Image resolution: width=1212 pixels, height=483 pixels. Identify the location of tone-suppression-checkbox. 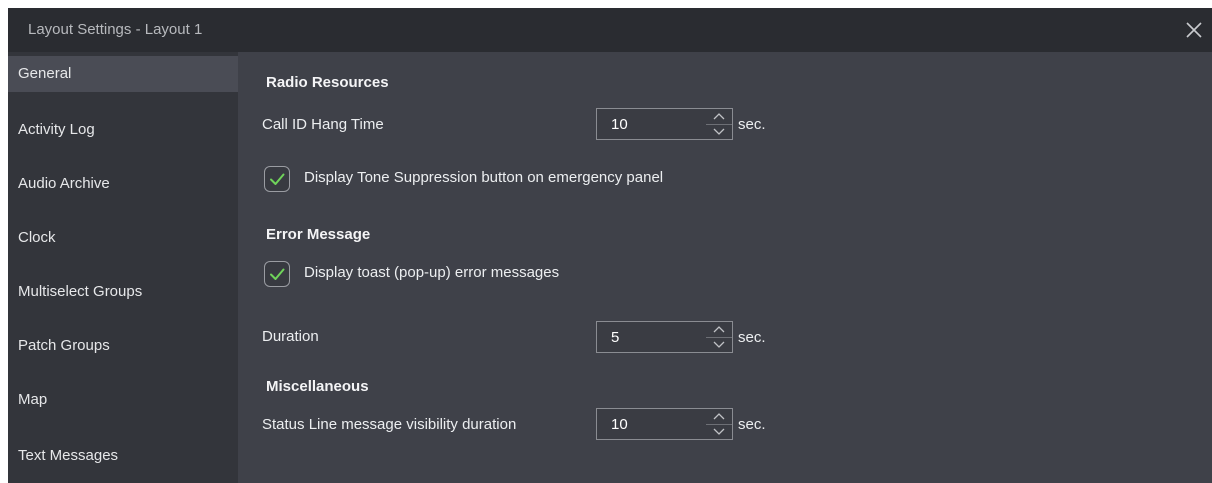
(277, 179).